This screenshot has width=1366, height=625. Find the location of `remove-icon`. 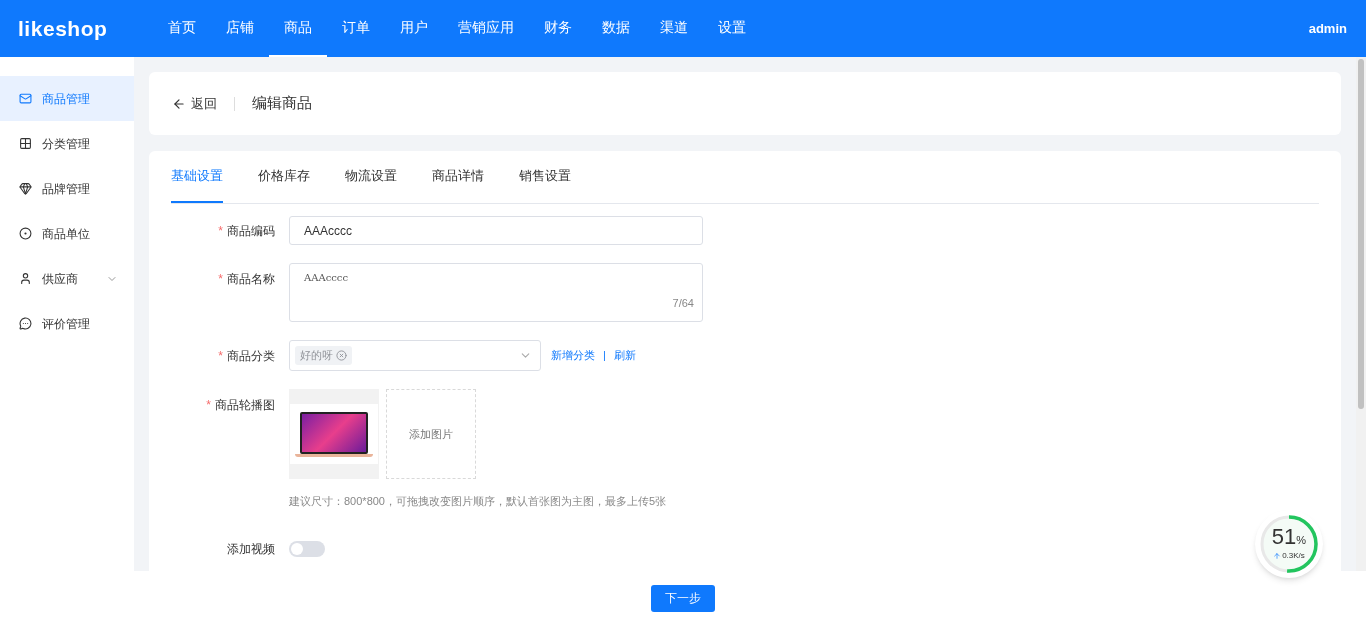

remove-icon is located at coordinates (341, 355).